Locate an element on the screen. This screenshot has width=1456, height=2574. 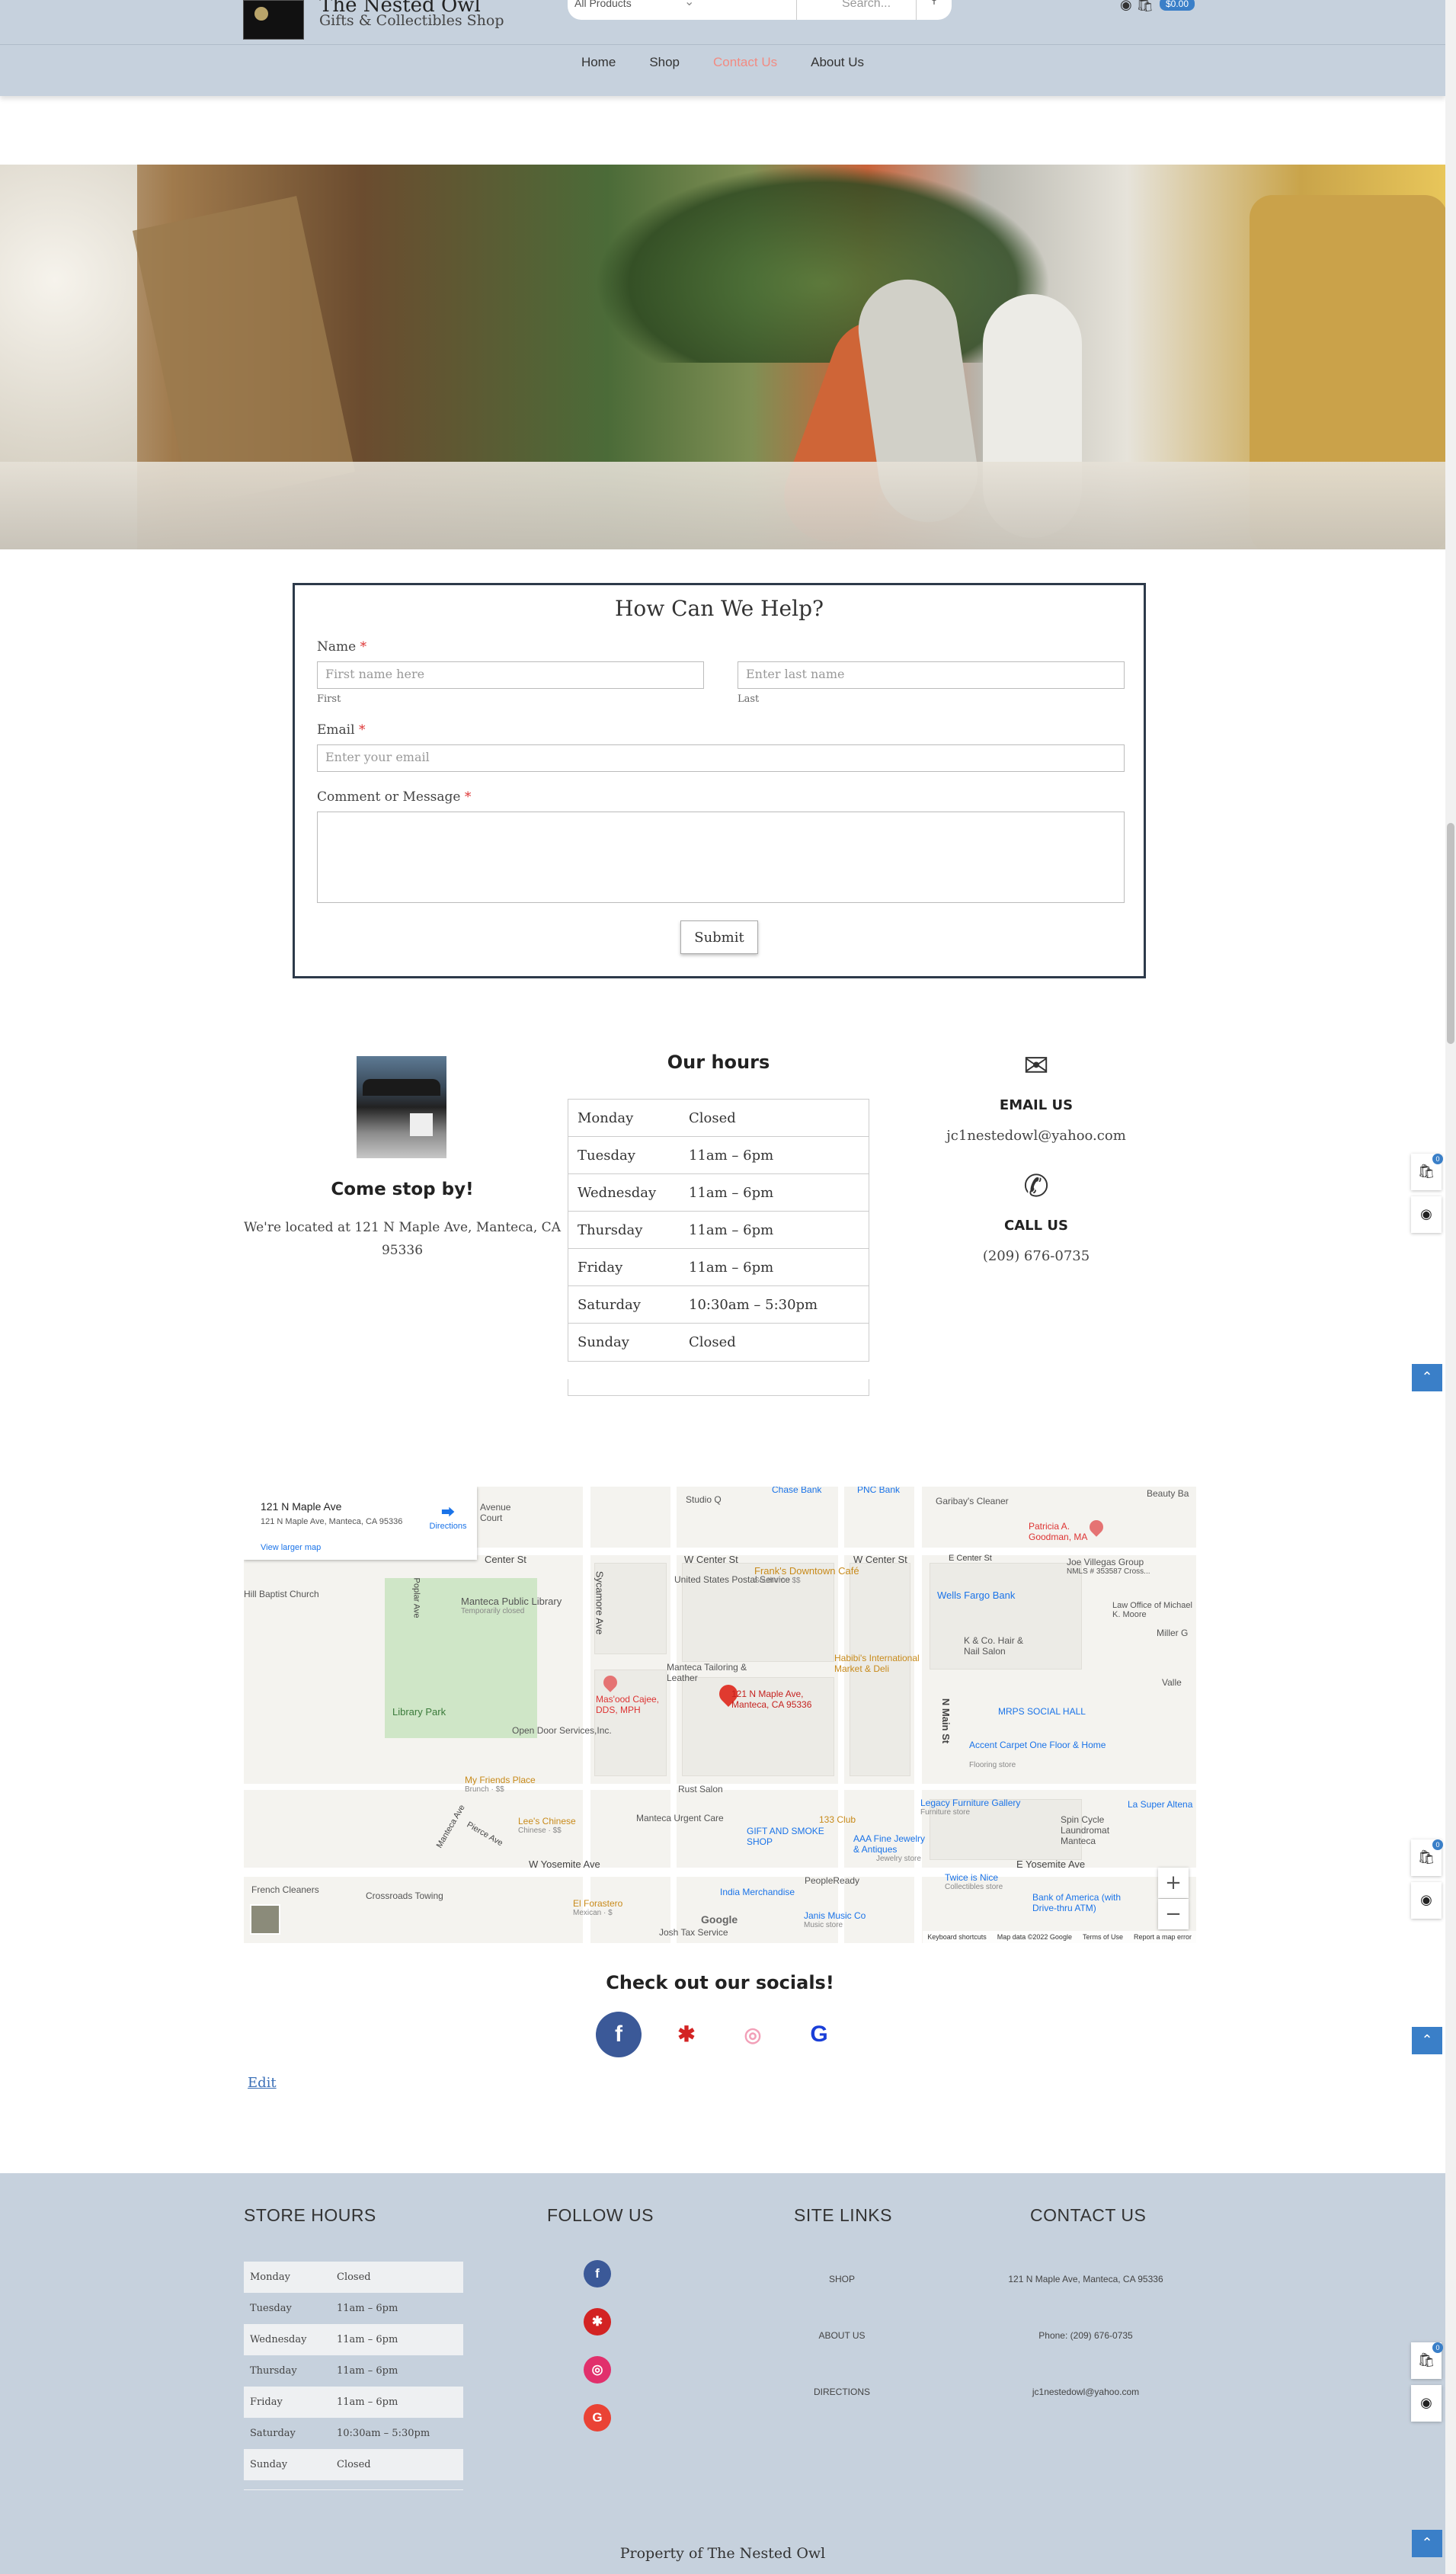
street-label: W Yosemite Ave is located at coordinates (564, 1864).